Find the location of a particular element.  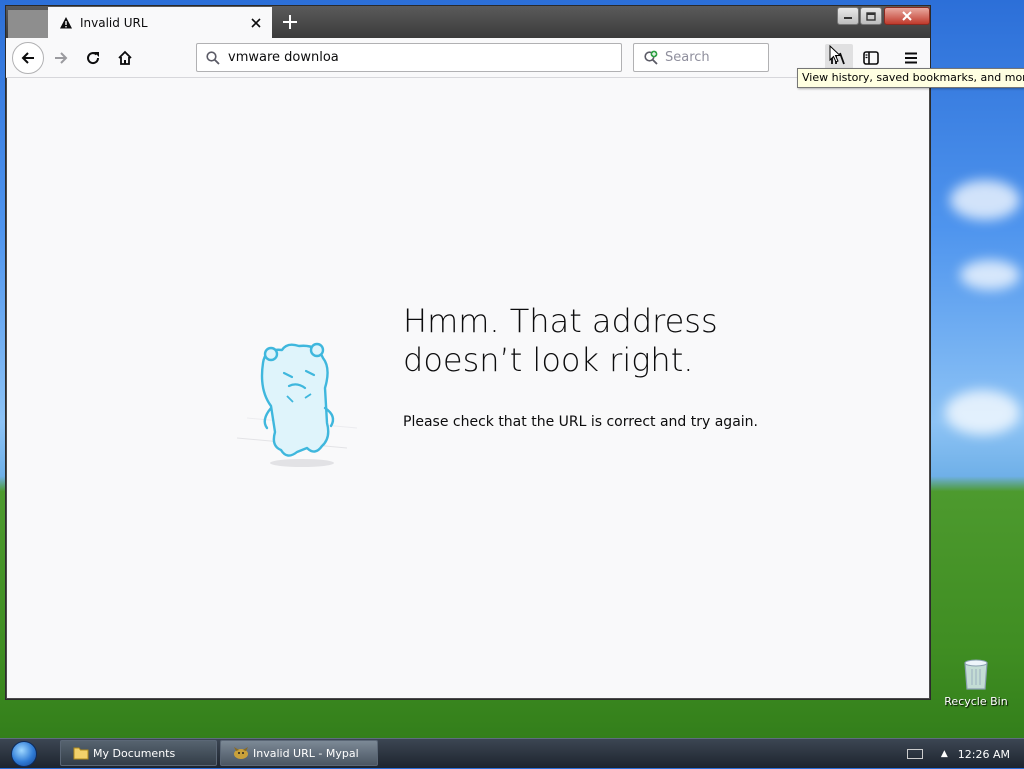

url-bar: vmware downloa is located at coordinates (409, 57).